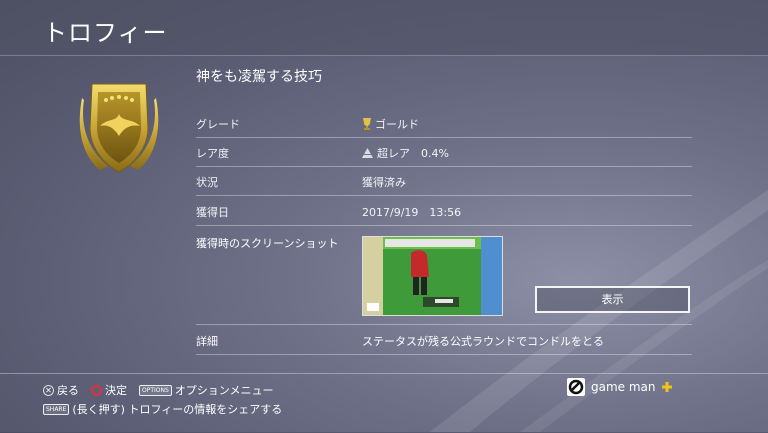 This screenshot has width=768, height=433. Describe the element at coordinates (397, 124) in the screenshot. I see `grade-value: ゴールド` at that location.